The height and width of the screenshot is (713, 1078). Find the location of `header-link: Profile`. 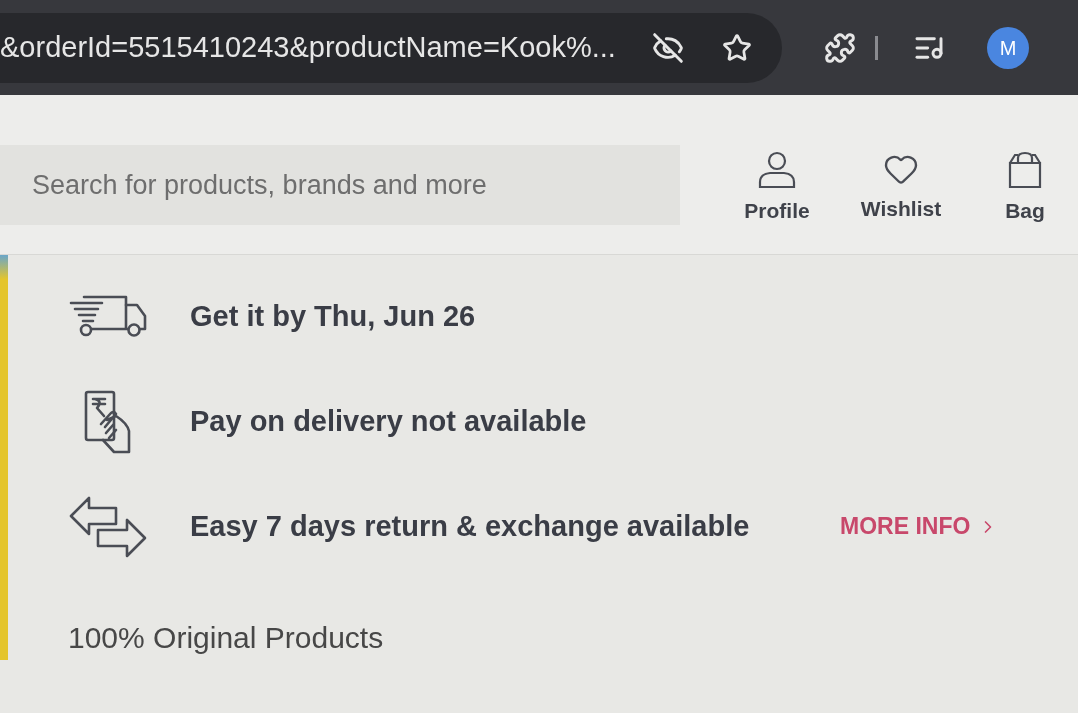

header-link: Profile is located at coordinates (777, 211).